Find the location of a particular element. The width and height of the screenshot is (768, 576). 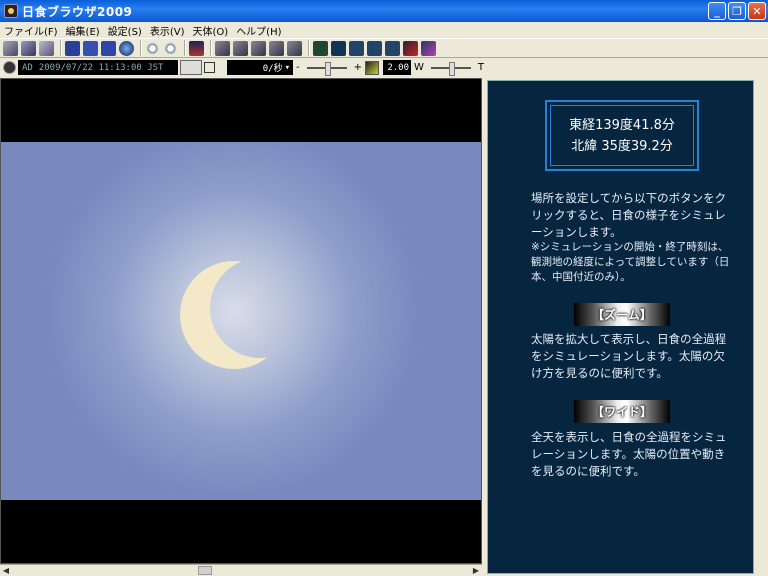

print-icon is located at coordinates (46, 48).